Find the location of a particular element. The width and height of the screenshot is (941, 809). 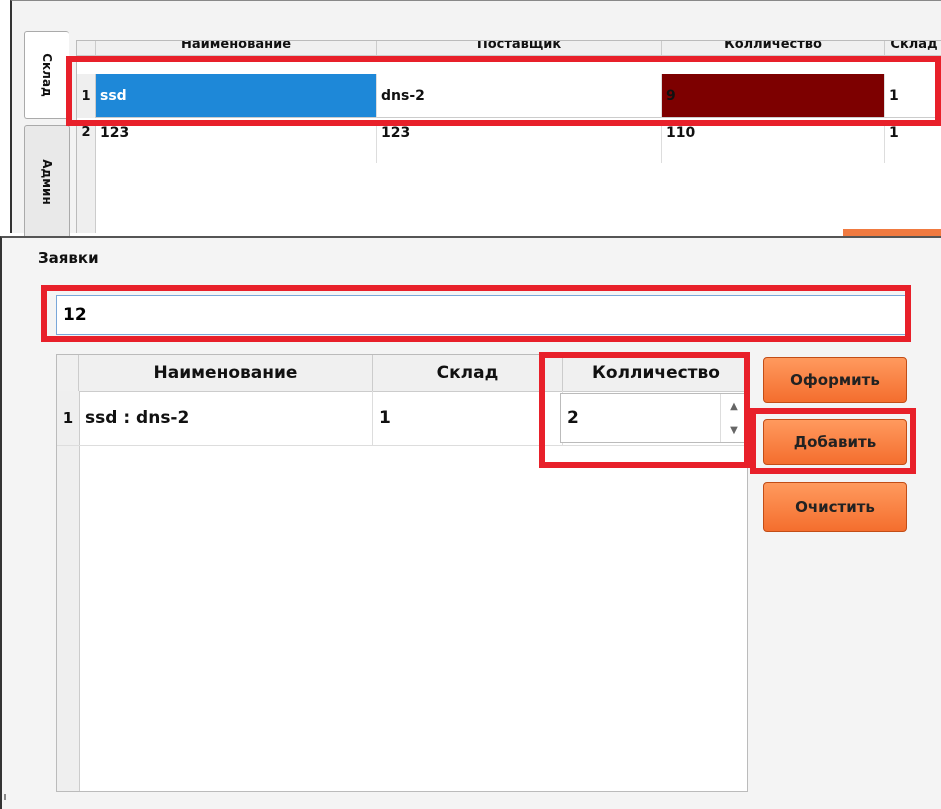

requests-table-header: Наименование Склад Колличество is located at coordinates (402, 373).